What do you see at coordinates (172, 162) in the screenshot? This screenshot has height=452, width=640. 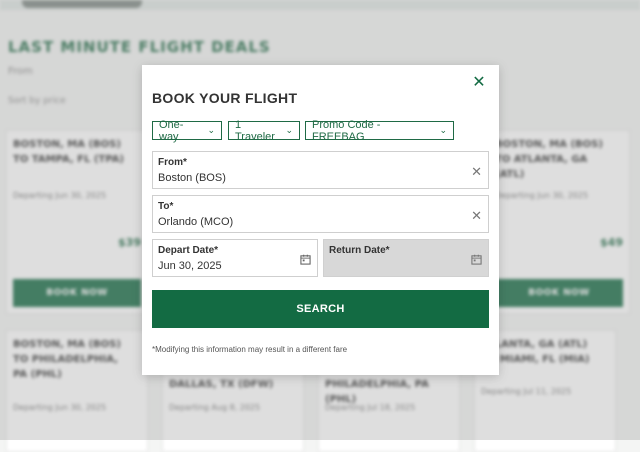 I see `from-label: From*` at bounding box center [172, 162].